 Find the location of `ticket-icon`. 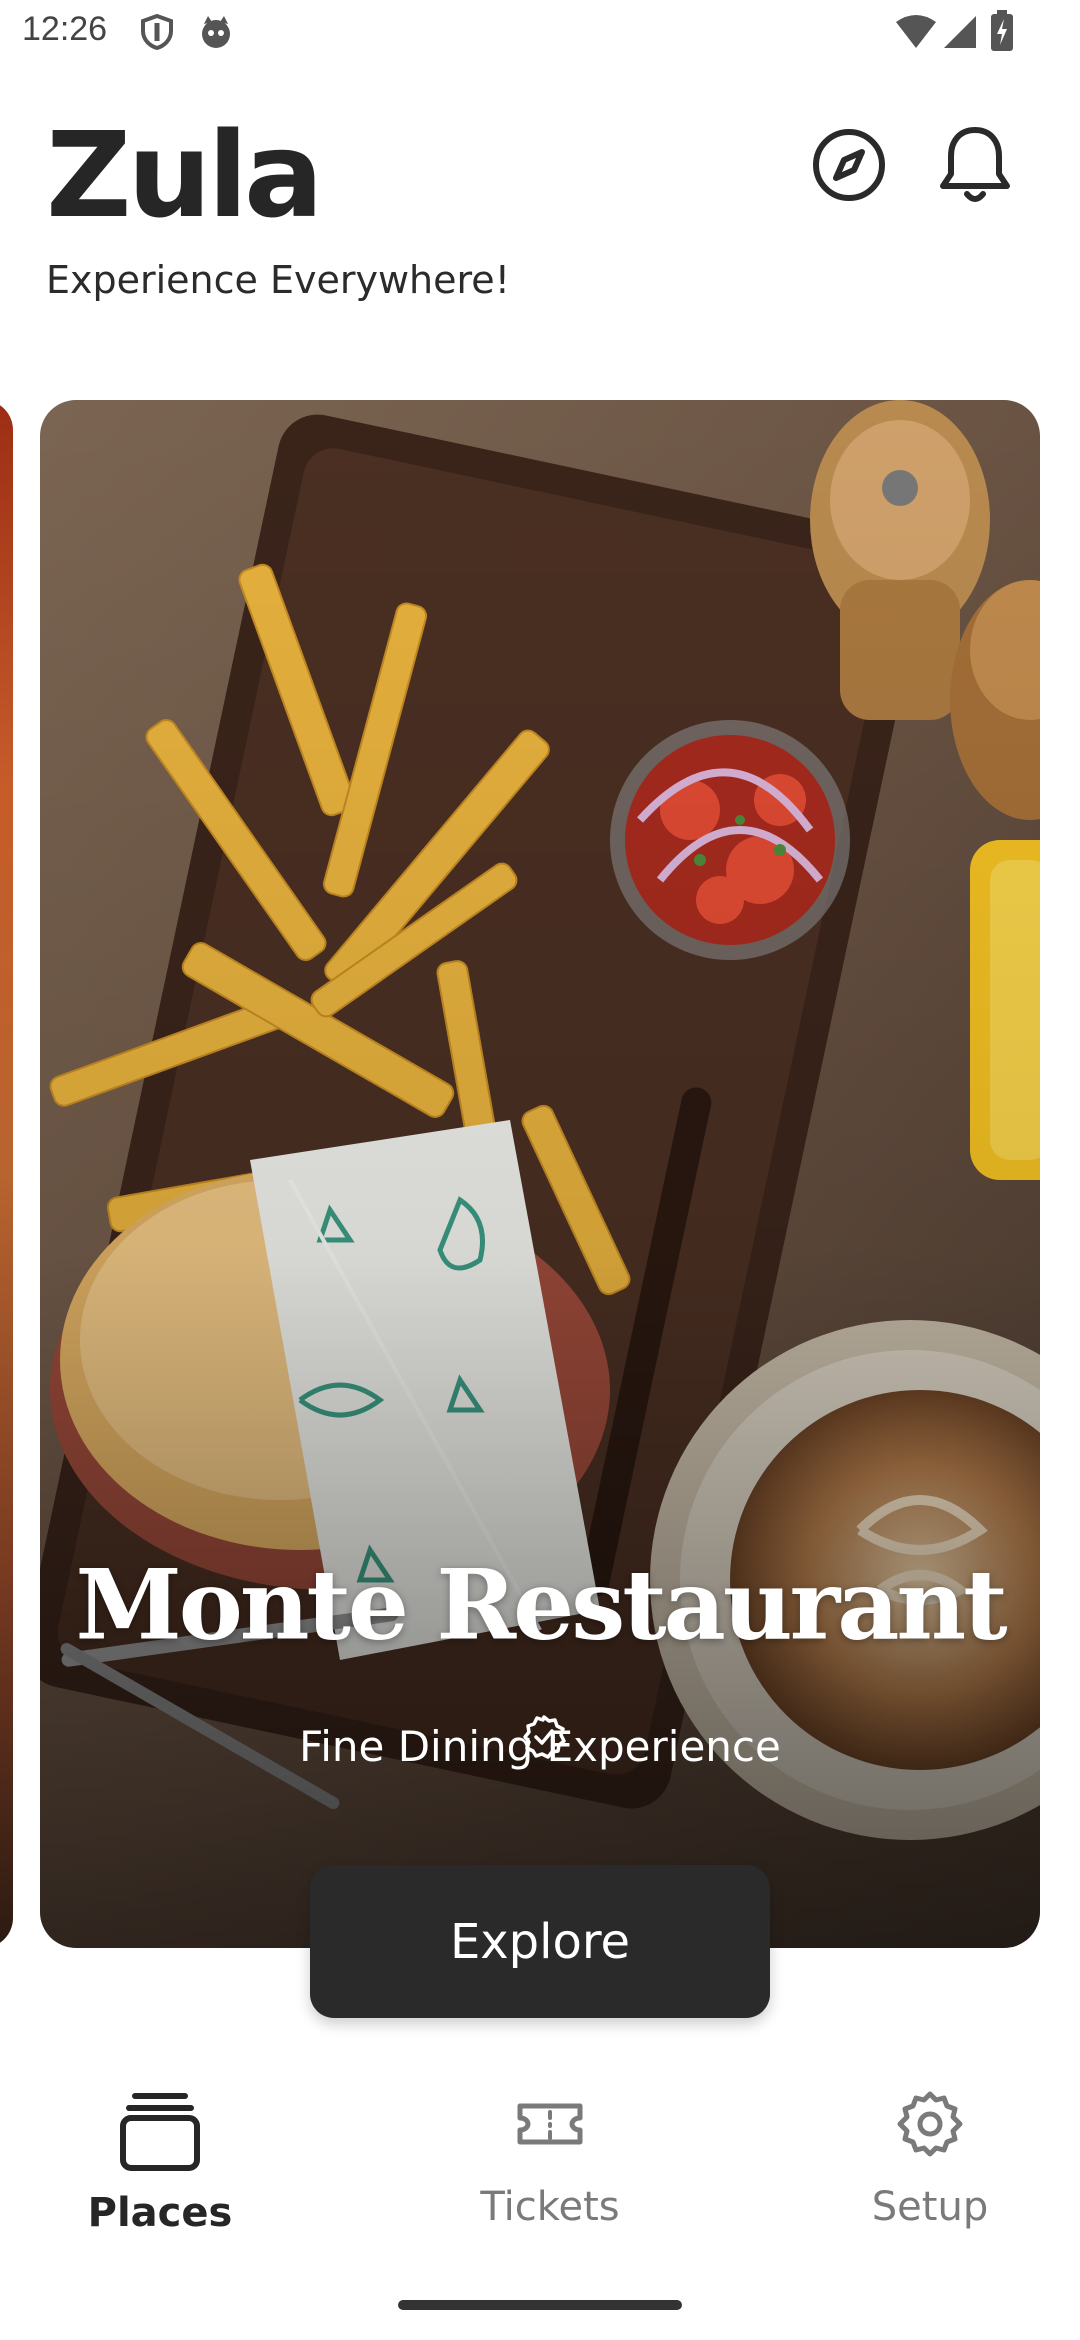

ticket-icon is located at coordinates (550, 2124).